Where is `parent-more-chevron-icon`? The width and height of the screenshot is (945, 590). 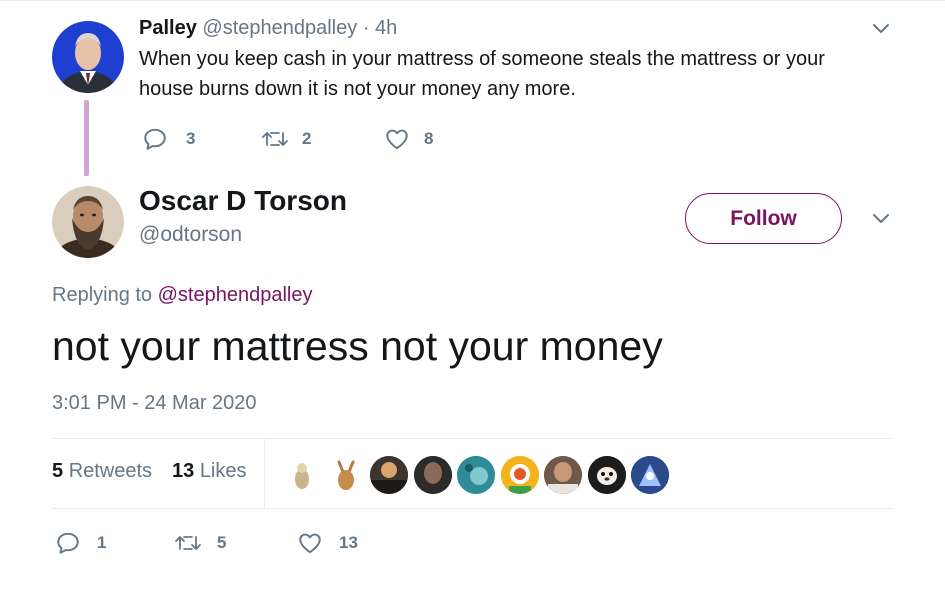 parent-more-chevron-icon is located at coordinates (881, 29).